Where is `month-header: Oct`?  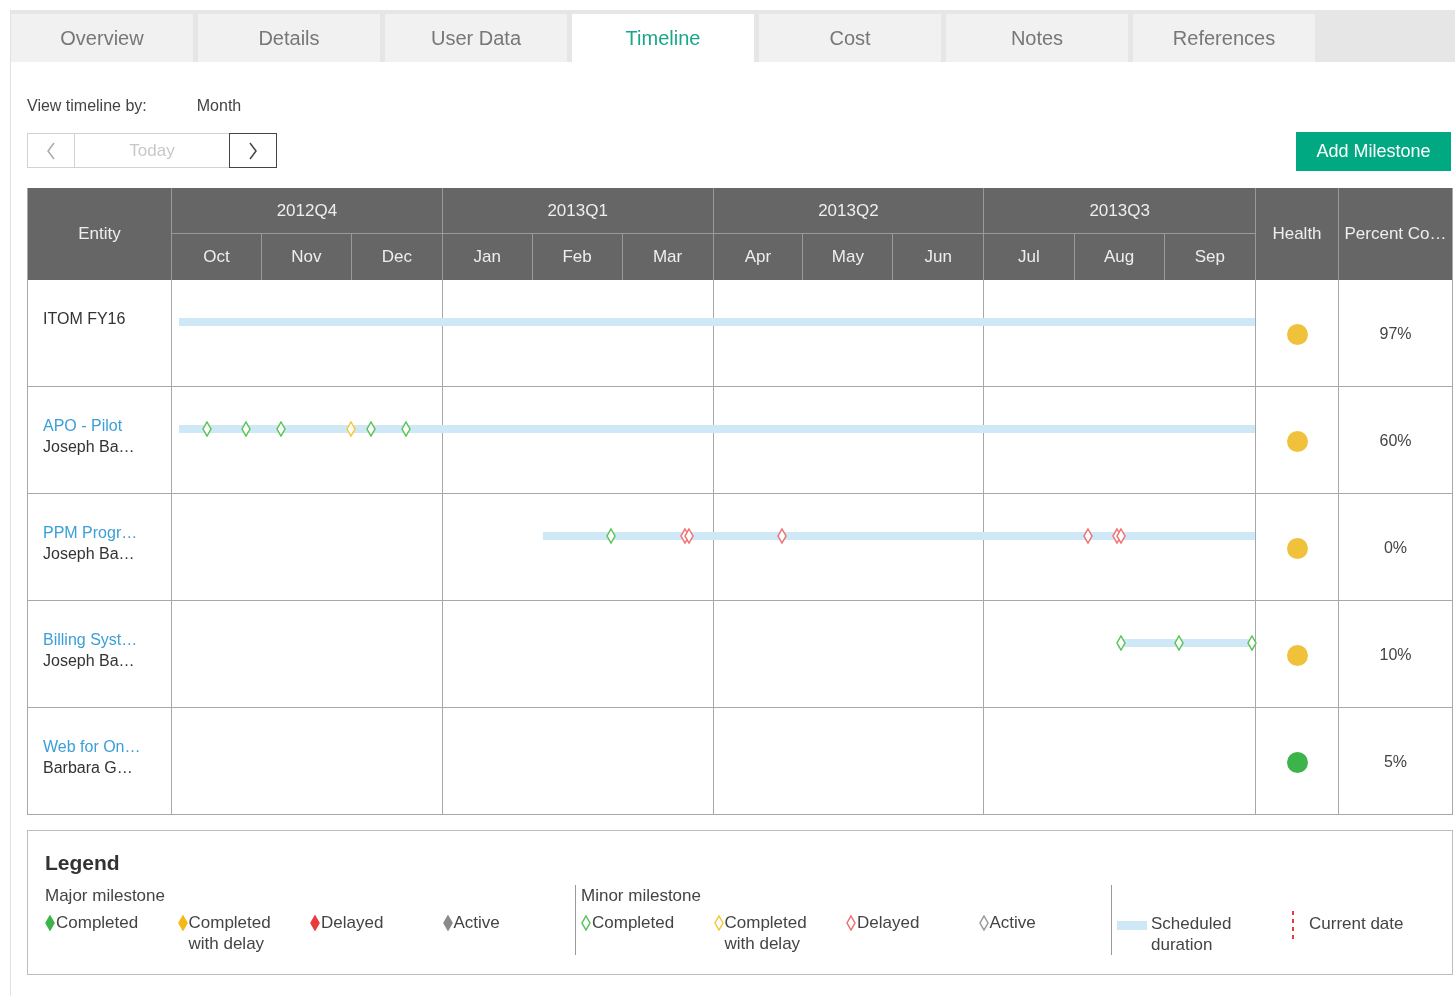 month-header: Oct is located at coordinates (216, 257).